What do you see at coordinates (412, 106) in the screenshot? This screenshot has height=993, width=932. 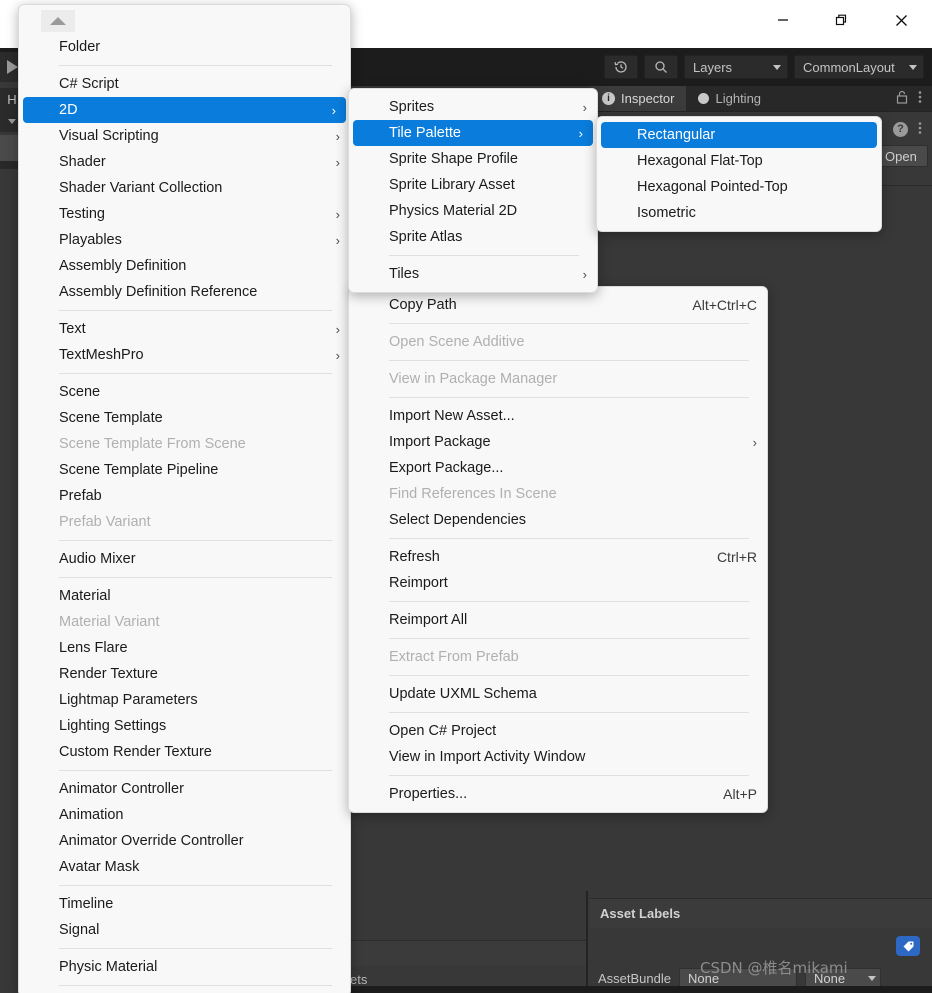 I see `menu-item-label: Sprites` at bounding box center [412, 106].